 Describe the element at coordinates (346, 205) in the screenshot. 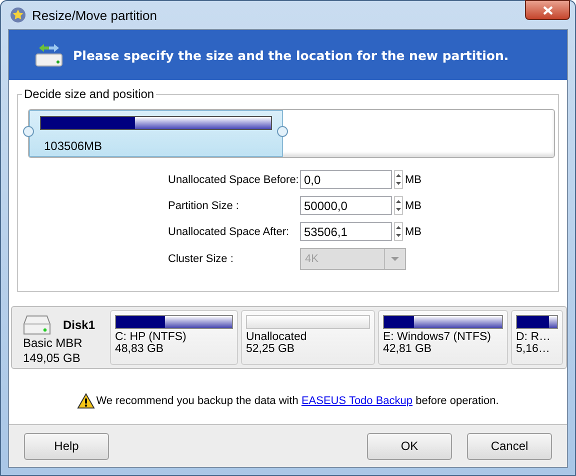

I see `number-field: 50000,0` at that location.